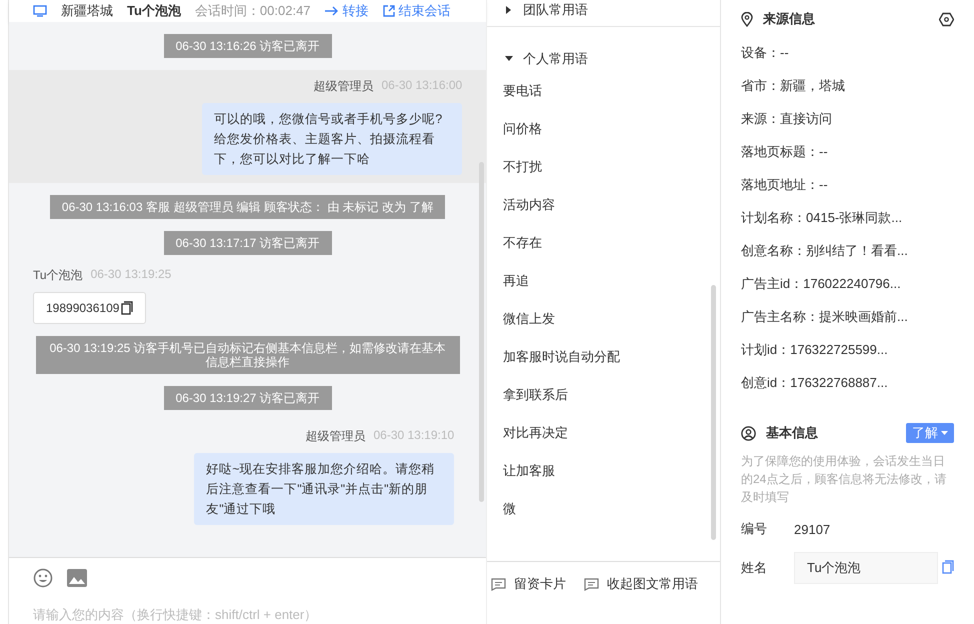 The image size is (974, 624). What do you see at coordinates (747, 19) in the screenshot?
I see `location-pin-icon` at bounding box center [747, 19].